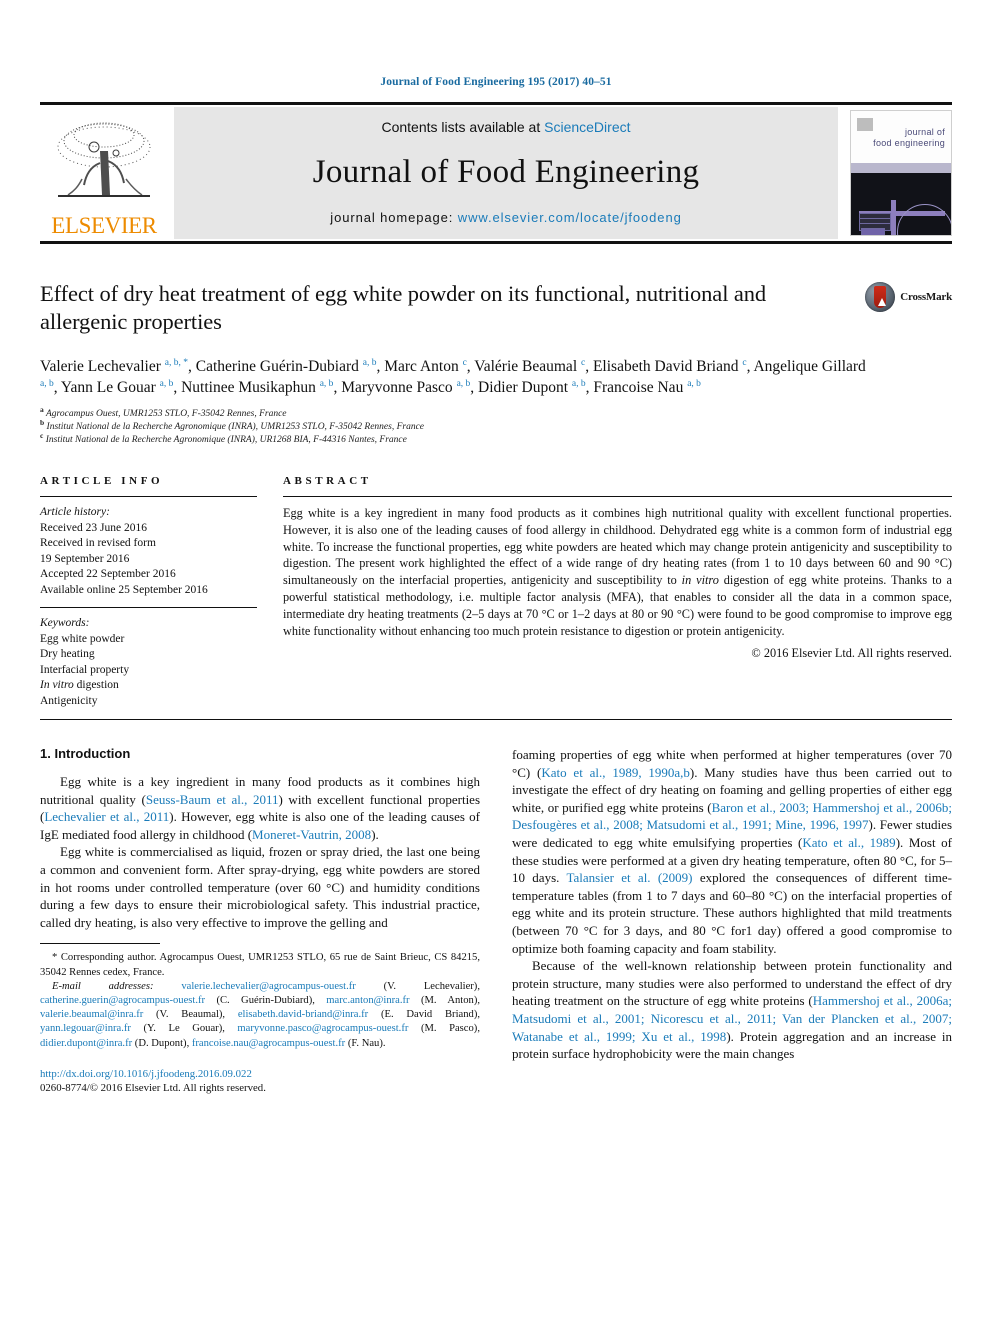 The width and height of the screenshot is (992, 1323). Describe the element at coordinates (104, 165) in the screenshot. I see `elsevier-tree-icon` at that location.